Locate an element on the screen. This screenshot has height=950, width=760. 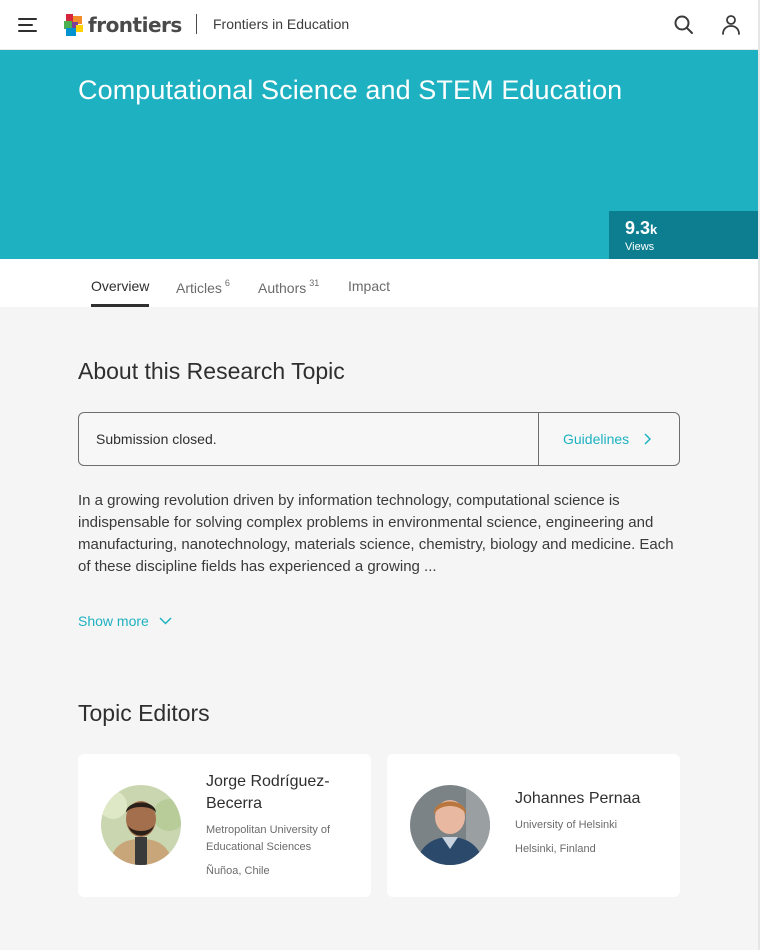
frontiers-logo: frontiers is located at coordinates (123, 25).